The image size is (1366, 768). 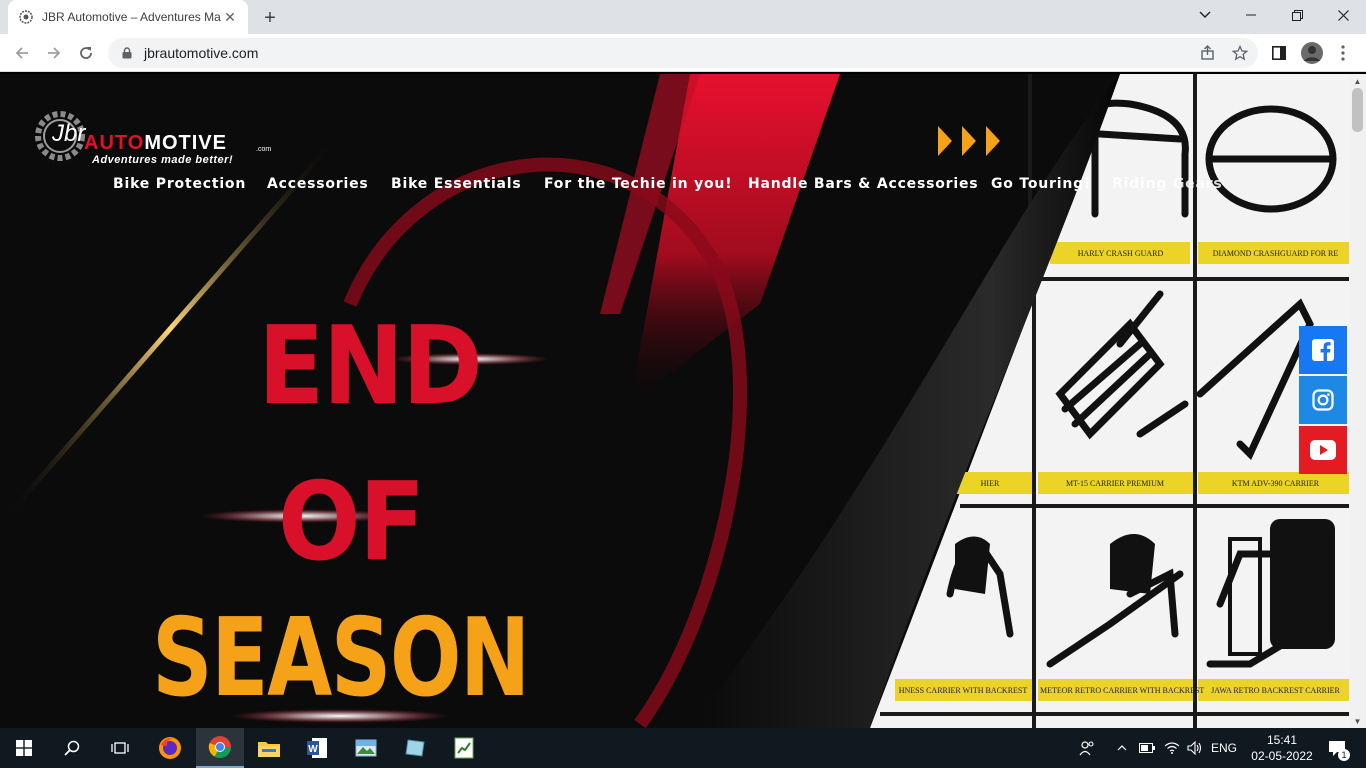 I want to click on restore-icon, so click(x=1297, y=15).